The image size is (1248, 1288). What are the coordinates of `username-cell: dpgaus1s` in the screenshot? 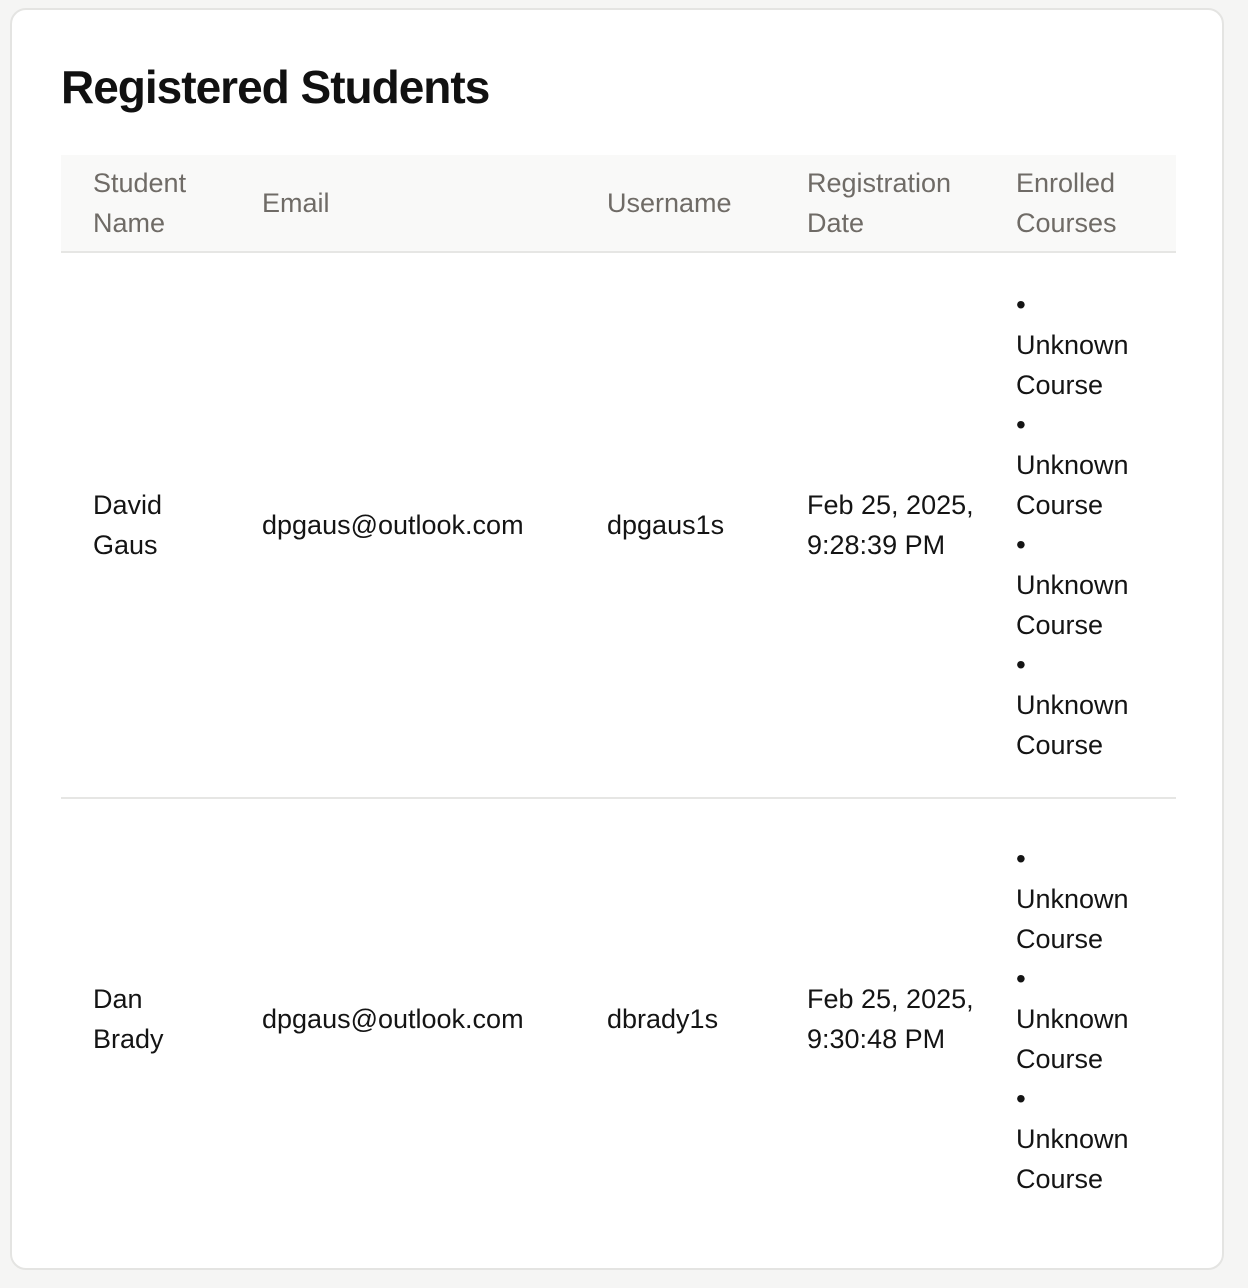 It's located at (666, 525).